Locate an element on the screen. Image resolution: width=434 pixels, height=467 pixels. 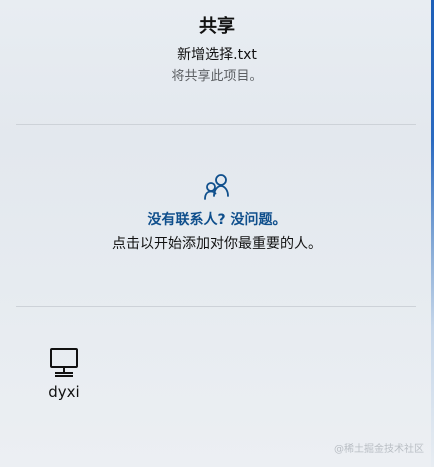
empty-state-message: 点击以开始添加对你最重要的人。 is located at coordinates (217, 244).